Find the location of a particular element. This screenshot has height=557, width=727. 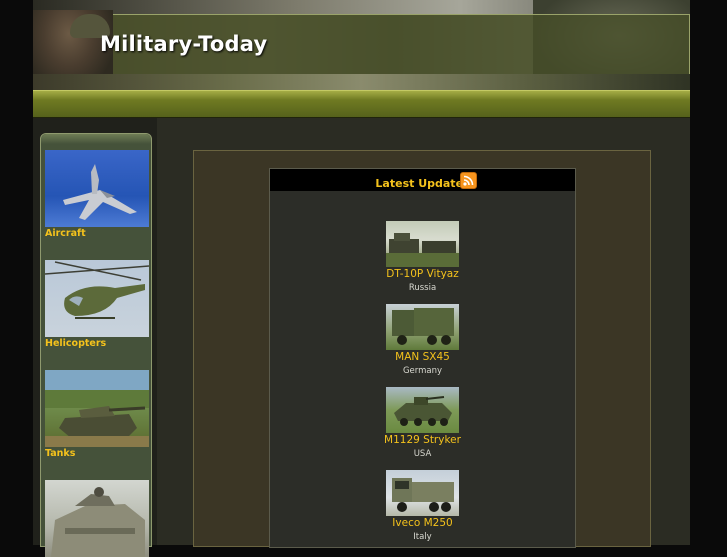

category-aircraft: Aircraft is located at coordinates (97, 195).